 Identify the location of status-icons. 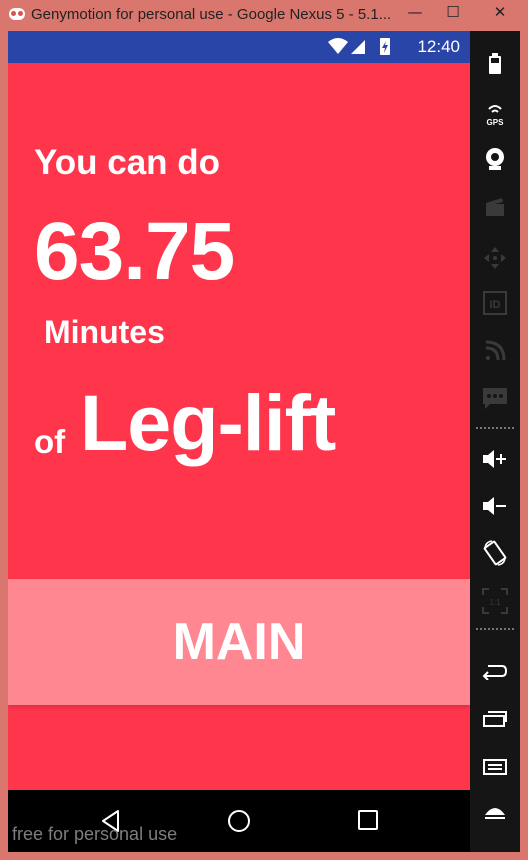
(359, 46).